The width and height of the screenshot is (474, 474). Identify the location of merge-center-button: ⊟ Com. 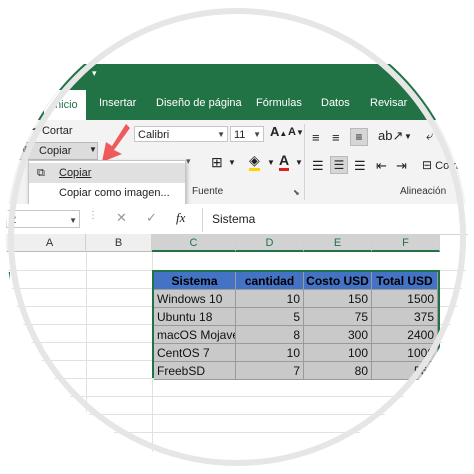
(440, 165).